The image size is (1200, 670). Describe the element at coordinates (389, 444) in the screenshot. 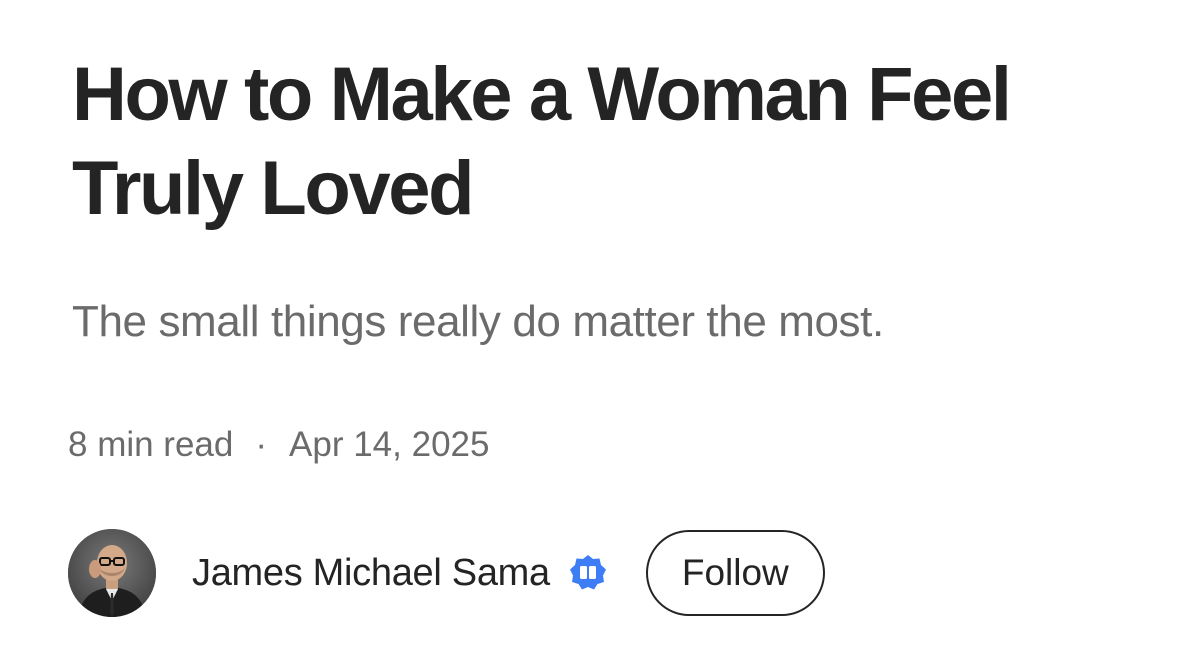

I see `publish-date: Apr 14, 2025` at that location.